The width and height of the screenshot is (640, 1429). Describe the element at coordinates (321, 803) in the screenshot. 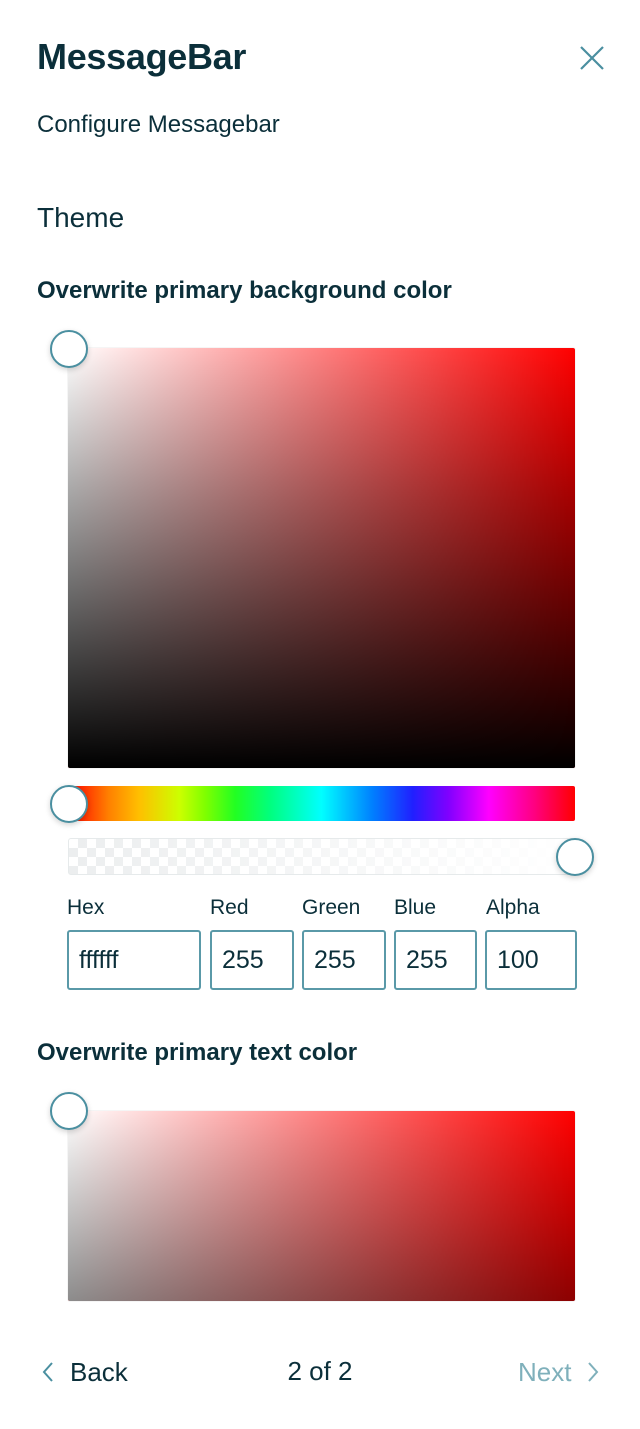

I see `background-hue-slider` at that location.